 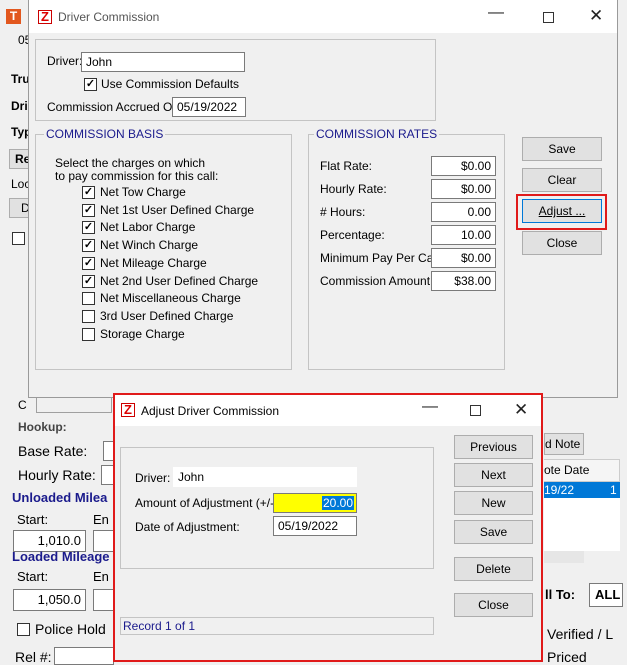 I want to click on bg-label-start1: Start:, so click(x=33, y=519).